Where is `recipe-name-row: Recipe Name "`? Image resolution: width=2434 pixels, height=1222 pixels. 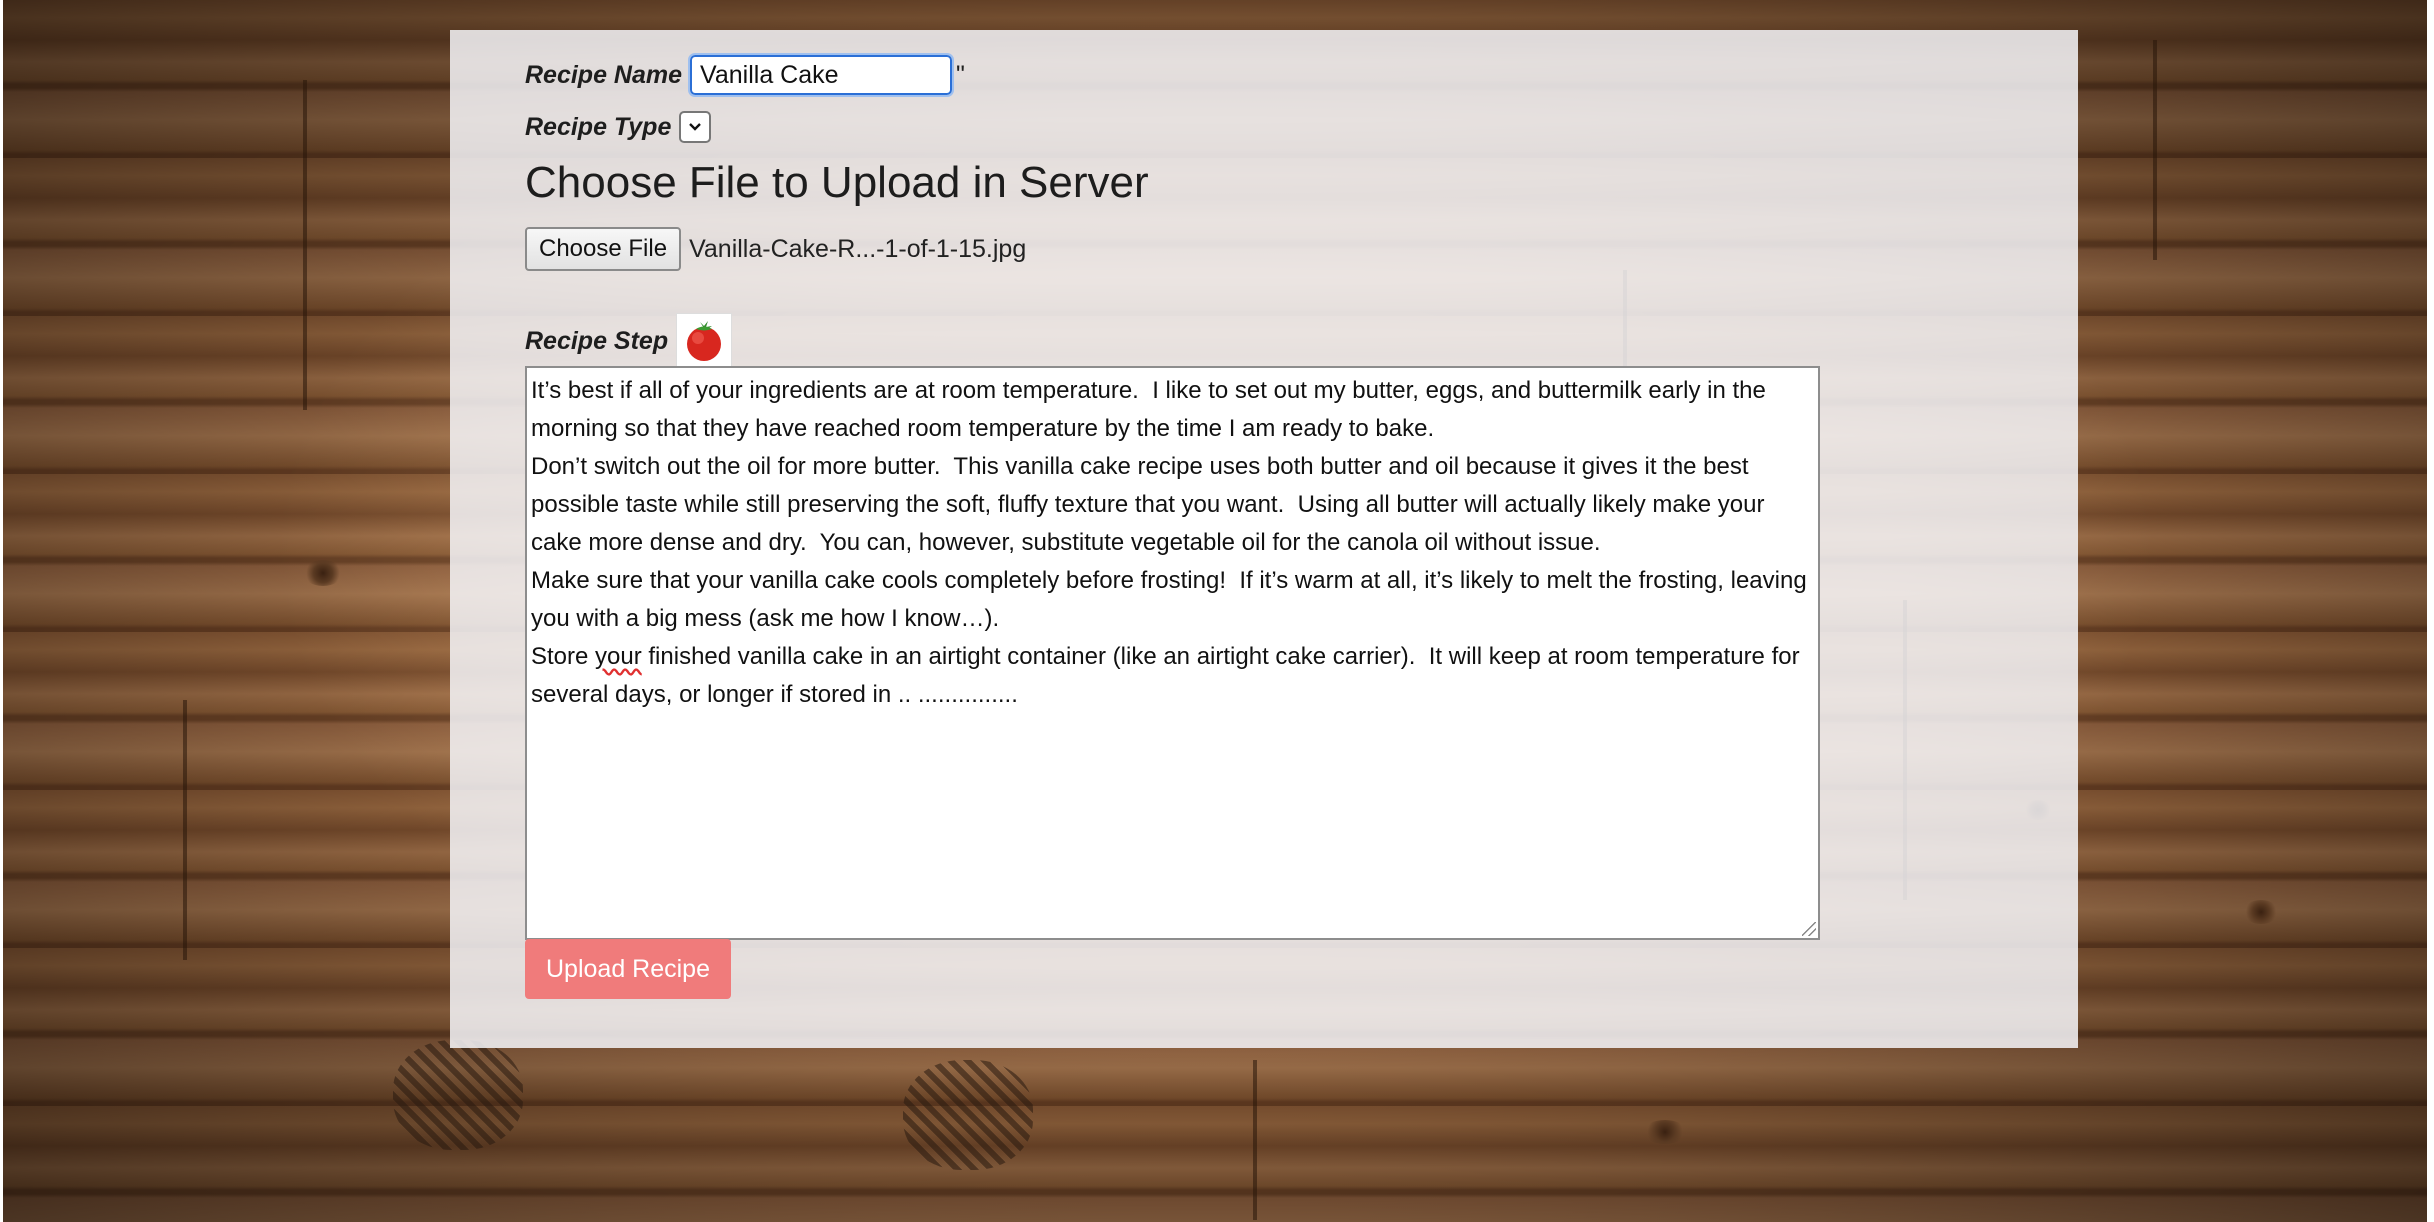
recipe-name-row: Recipe Name " is located at coordinates (745, 75).